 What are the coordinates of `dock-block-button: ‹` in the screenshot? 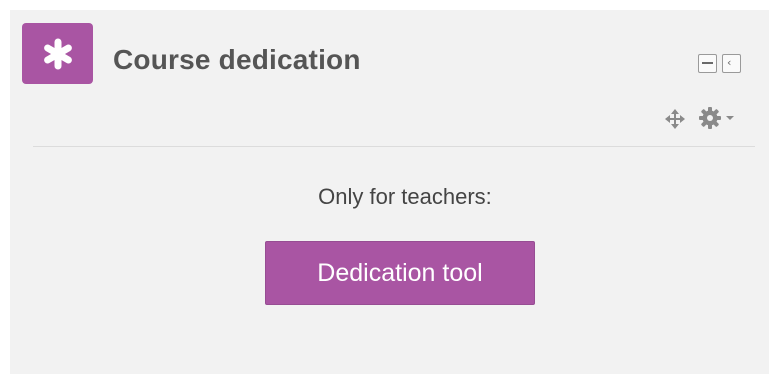 It's located at (731, 63).